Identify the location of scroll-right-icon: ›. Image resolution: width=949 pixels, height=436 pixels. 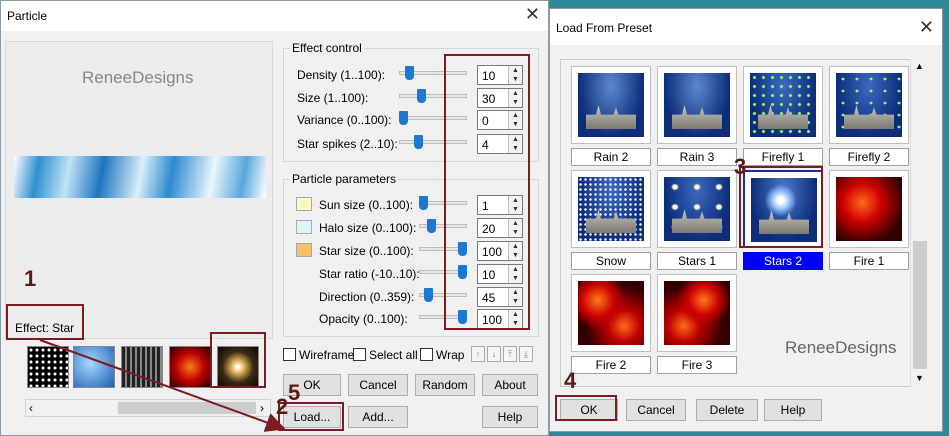
(262, 408).